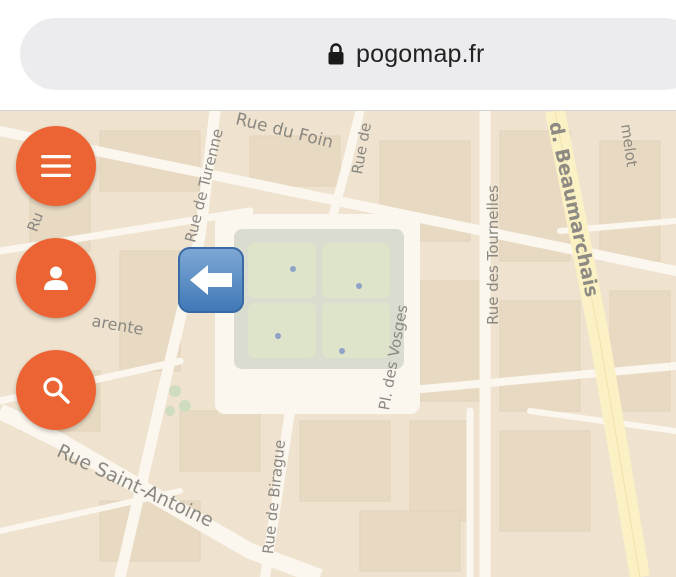 Image resolution: width=676 pixels, height=577 pixels. I want to click on search-icon, so click(56, 390).